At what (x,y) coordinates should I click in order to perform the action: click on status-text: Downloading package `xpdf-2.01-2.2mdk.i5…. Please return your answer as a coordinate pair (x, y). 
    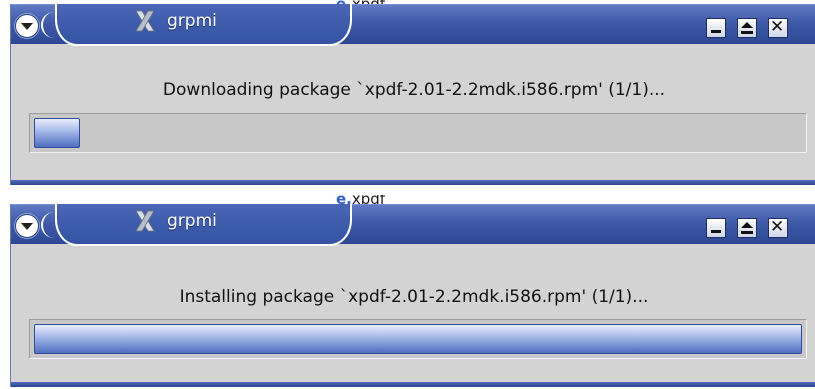
    Looking at the image, I should click on (414, 90).